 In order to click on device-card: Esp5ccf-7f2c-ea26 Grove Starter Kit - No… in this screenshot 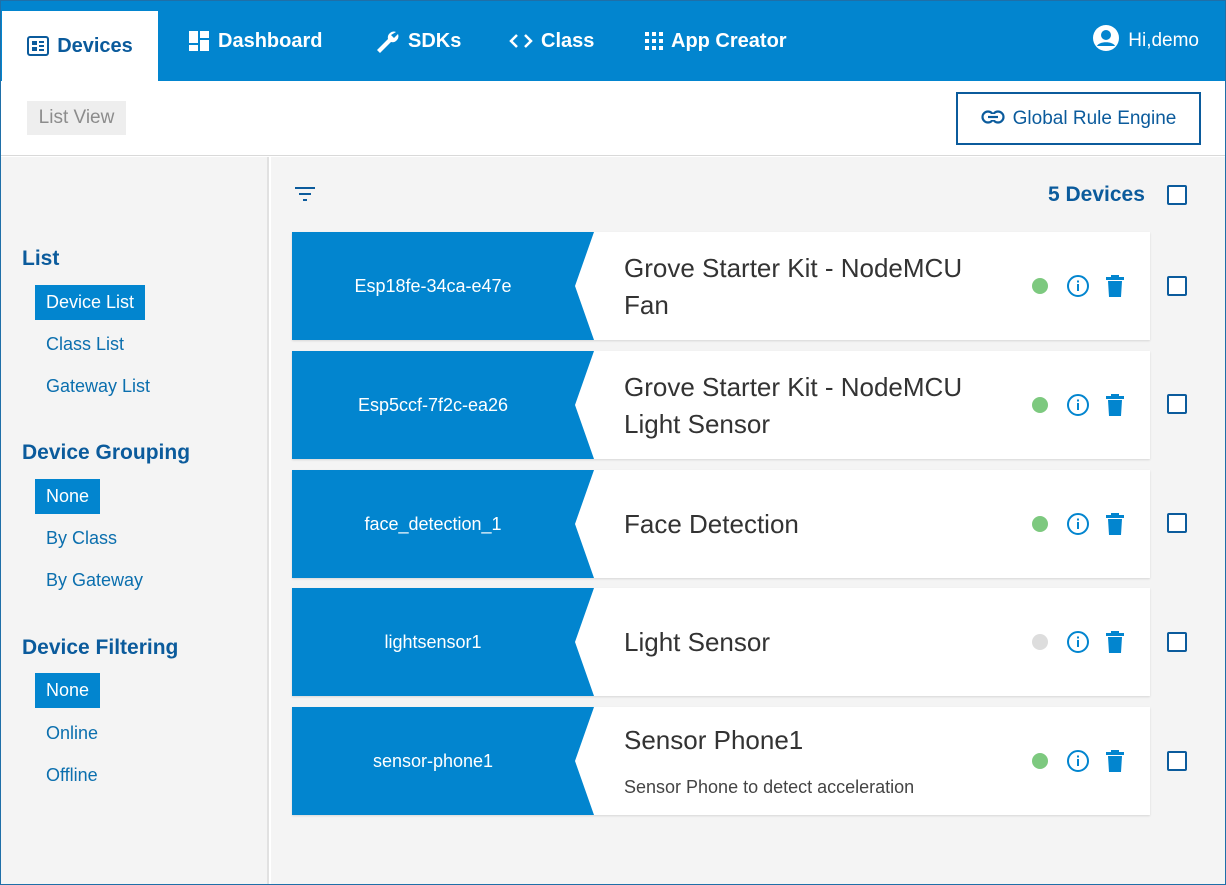, I will do `click(721, 405)`.